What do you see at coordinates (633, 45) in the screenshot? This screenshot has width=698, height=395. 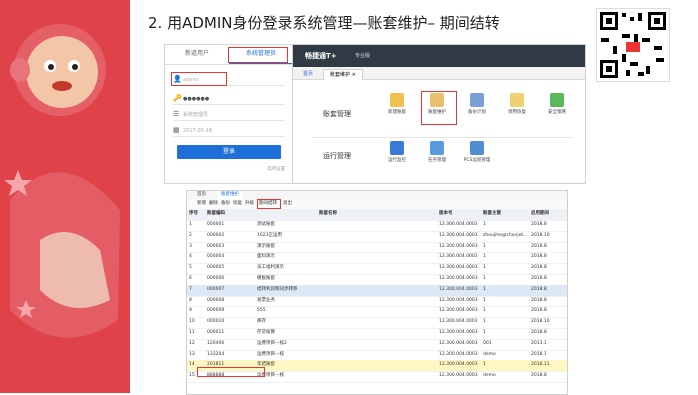 I see `qr-code-icon` at bounding box center [633, 45].